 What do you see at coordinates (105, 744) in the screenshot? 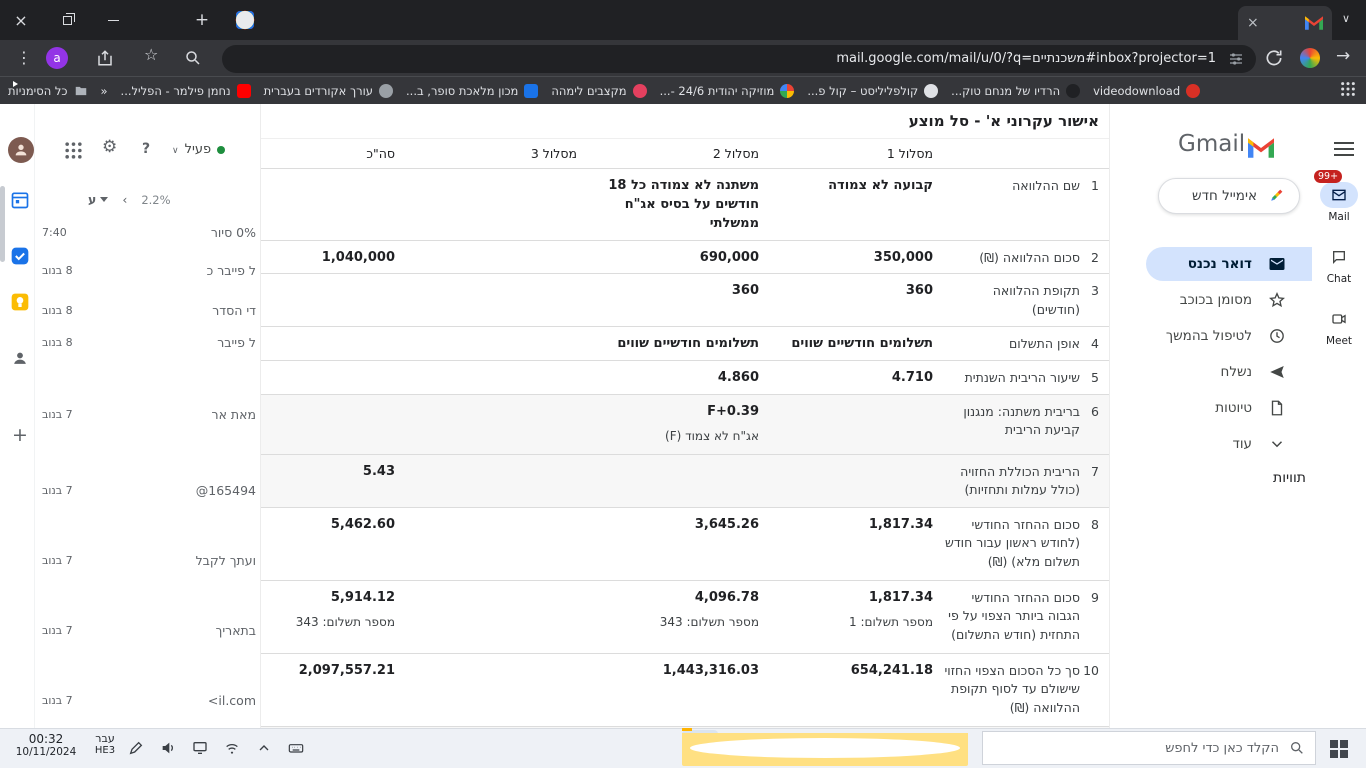
I see `language-indicator: עבר HE3` at bounding box center [105, 744].